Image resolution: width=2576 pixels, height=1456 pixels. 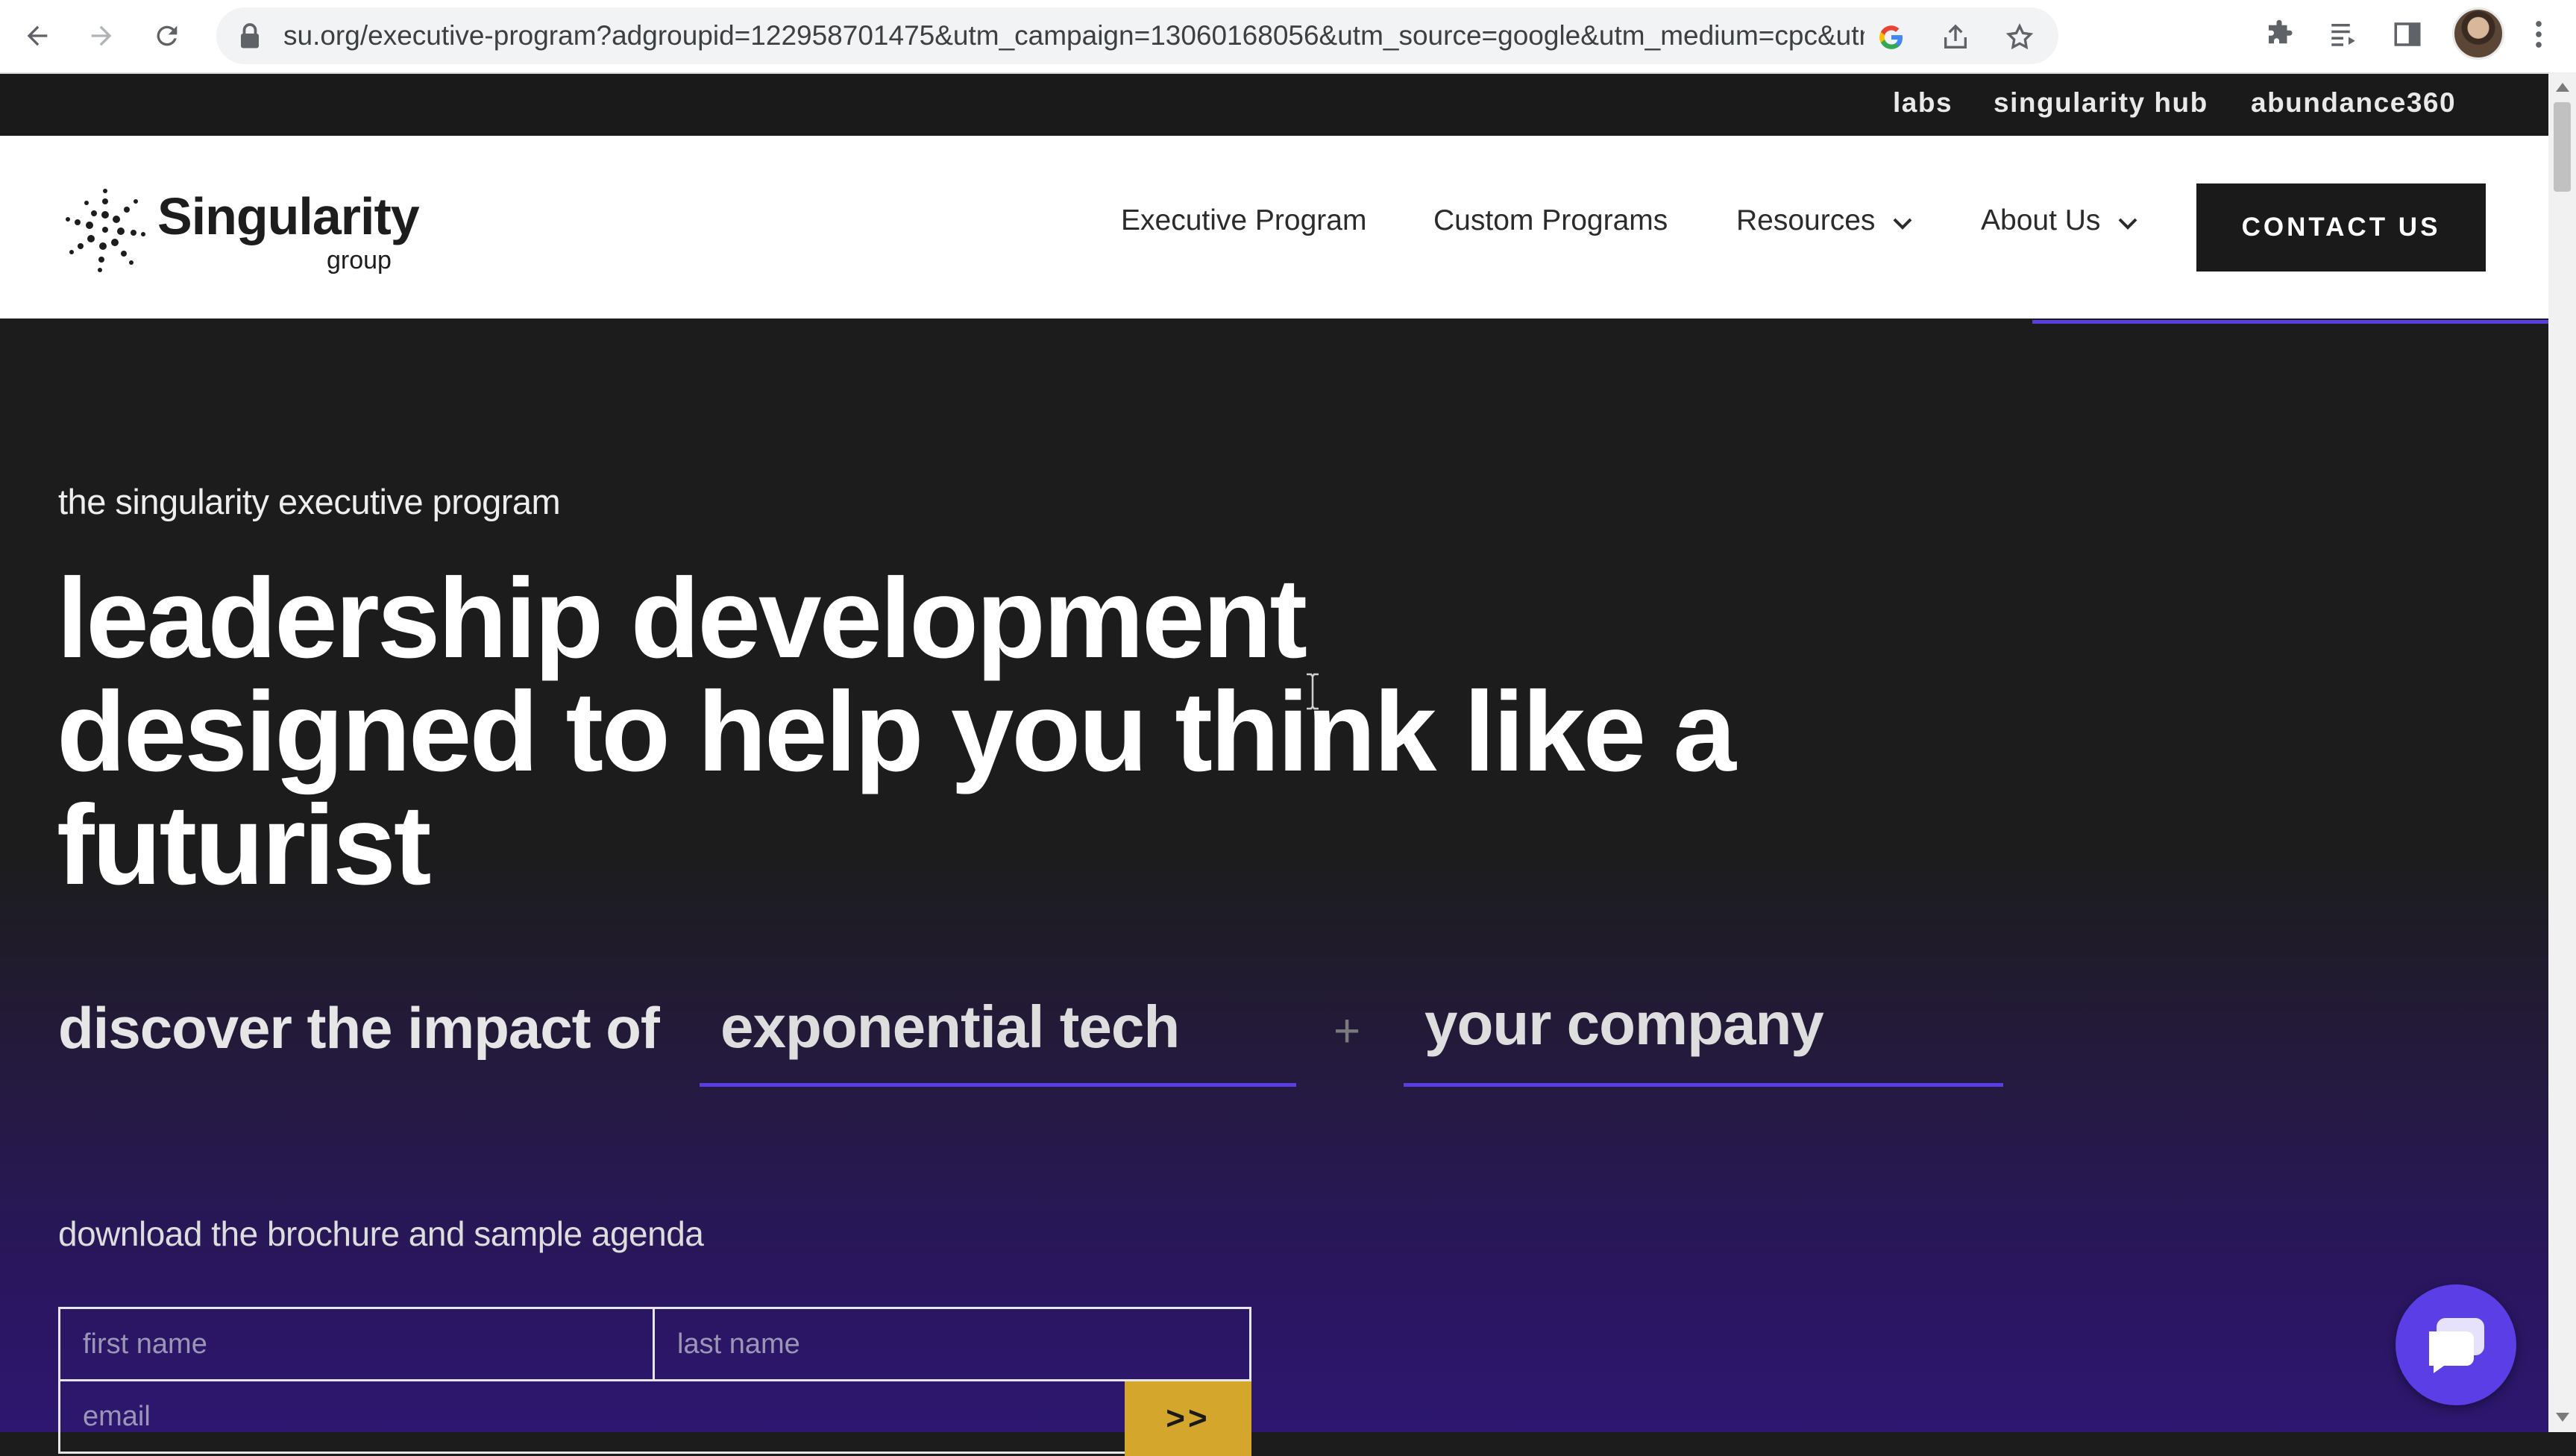 What do you see at coordinates (1624, 1024) in the screenshot?
I see `slot-text-2: your company` at bounding box center [1624, 1024].